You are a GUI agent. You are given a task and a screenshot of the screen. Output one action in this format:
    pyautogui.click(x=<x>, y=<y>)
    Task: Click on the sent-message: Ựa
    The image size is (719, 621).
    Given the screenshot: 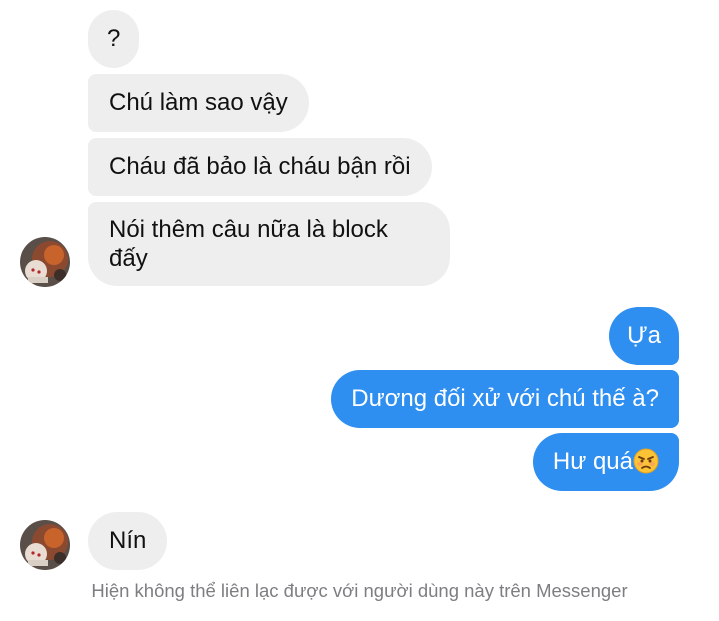 What is the action you would take?
    pyautogui.click(x=644, y=336)
    